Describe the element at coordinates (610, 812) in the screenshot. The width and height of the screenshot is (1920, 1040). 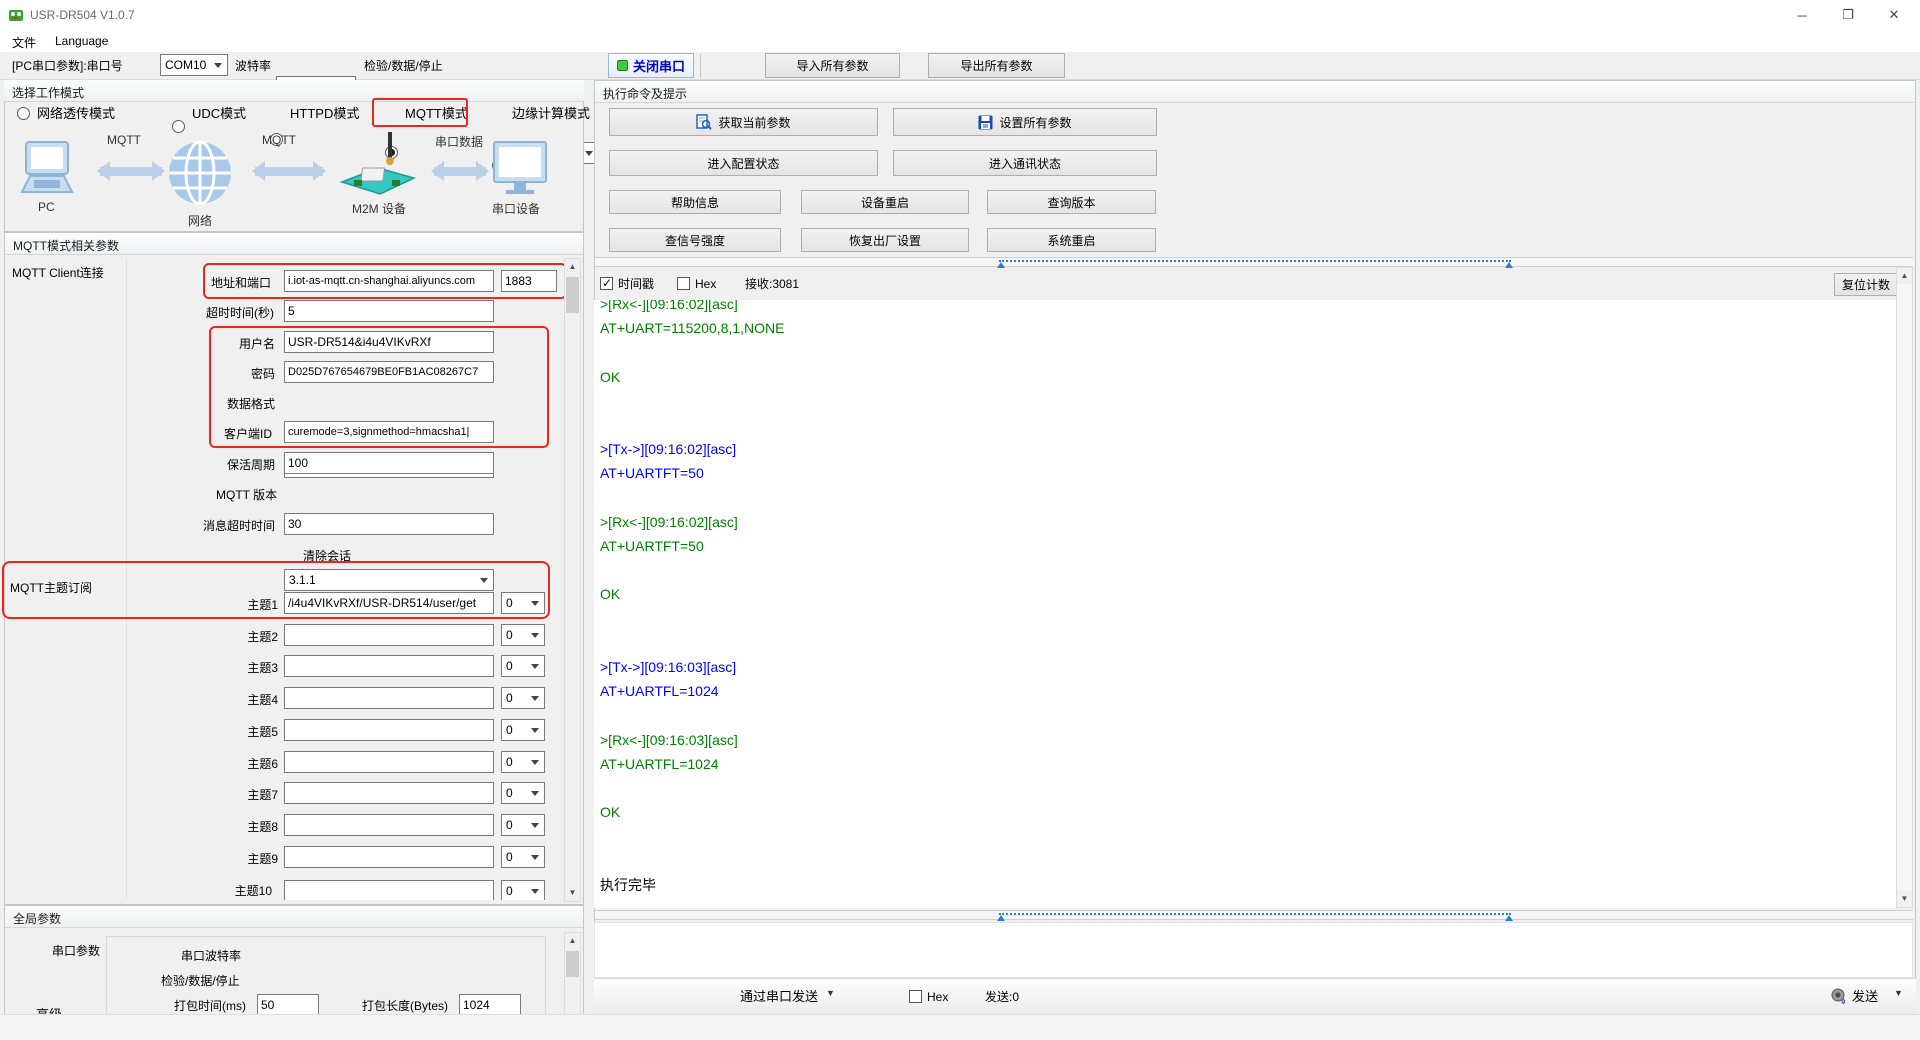
I see `log-line: OK` at that location.